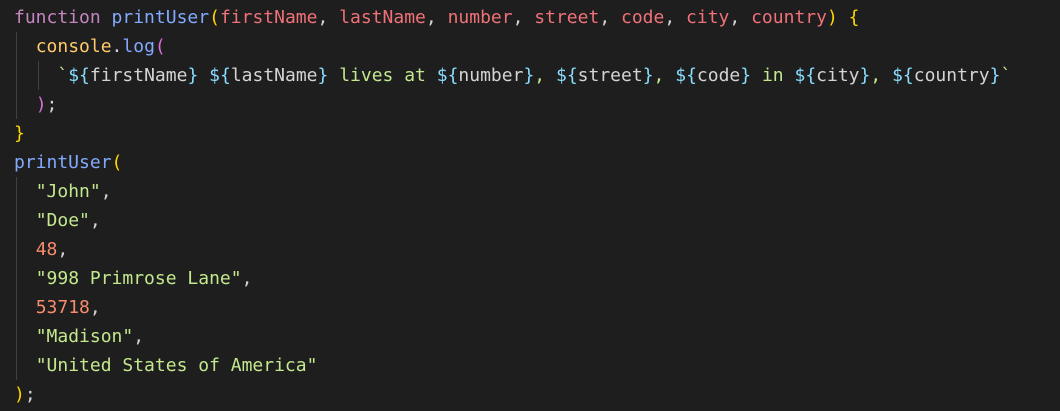 This screenshot has width=1060, height=411. I want to click on call-name: printUser, so click(63, 162).